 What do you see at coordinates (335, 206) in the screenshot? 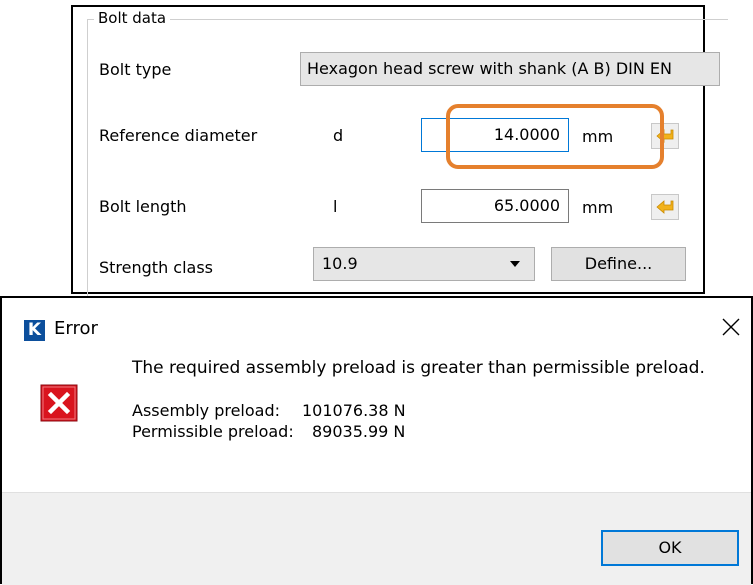
I see `bolt-length-symbol: l` at bounding box center [335, 206].